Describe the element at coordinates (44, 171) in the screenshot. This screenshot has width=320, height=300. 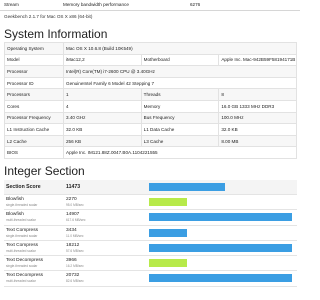
I see `integer-section-heading: Integer Section` at that location.